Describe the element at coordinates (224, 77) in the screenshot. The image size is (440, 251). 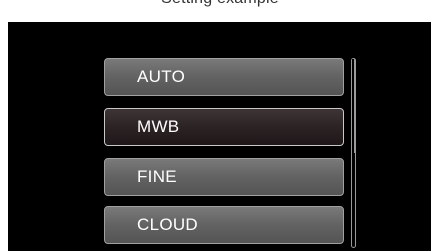
I see `menu-item-auto: AUTO` at that location.